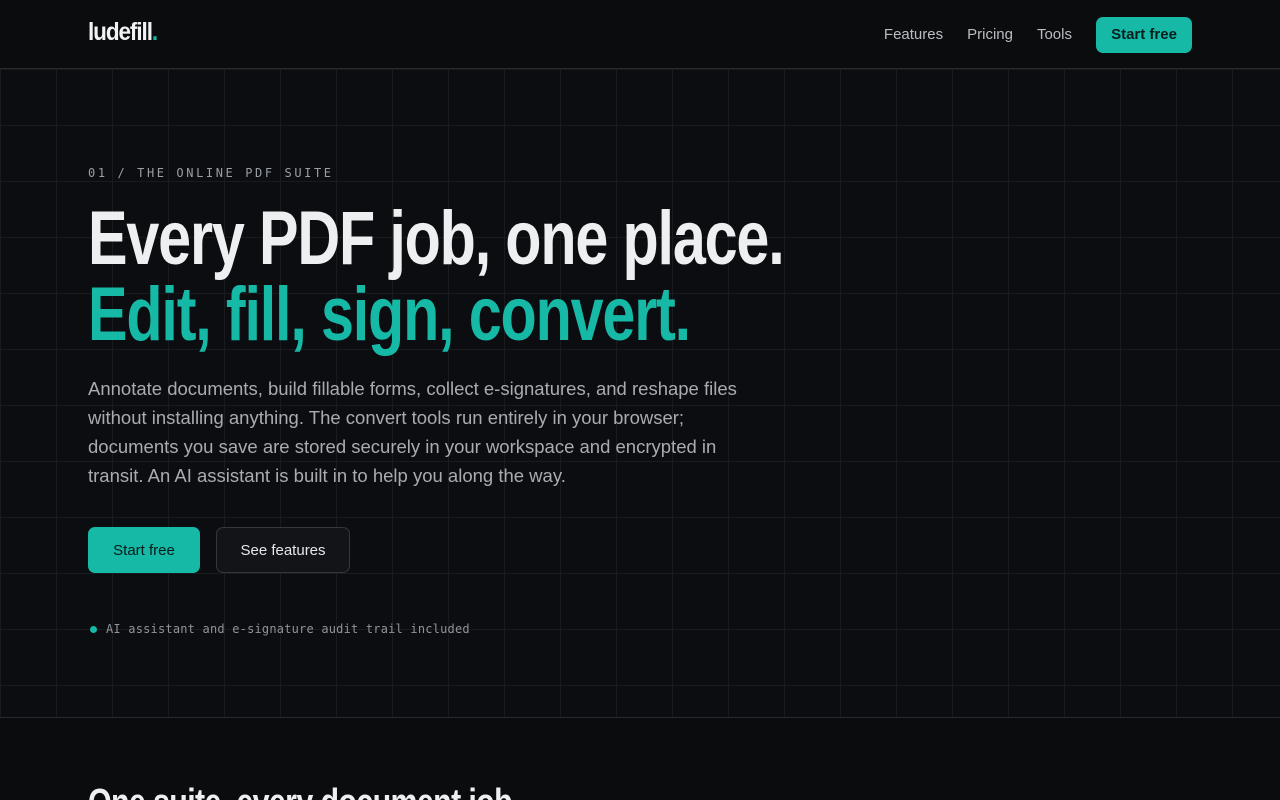 This screenshot has width=1280, height=800. I want to click on hero-headline-line2: Edit, fill, sign, convert., so click(389, 314).